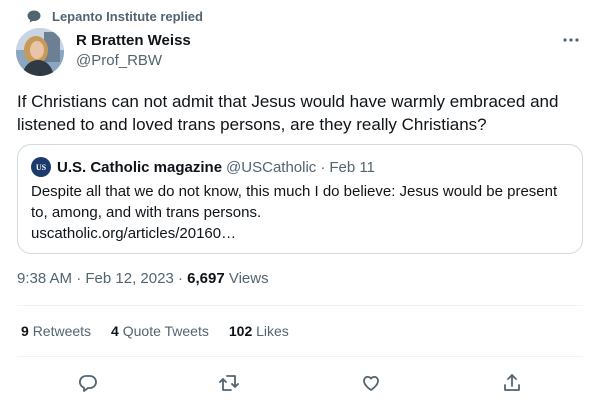  What do you see at coordinates (240, 331) in the screenshot?
I see `likes-count: 102` at bounding box center [240, 331].